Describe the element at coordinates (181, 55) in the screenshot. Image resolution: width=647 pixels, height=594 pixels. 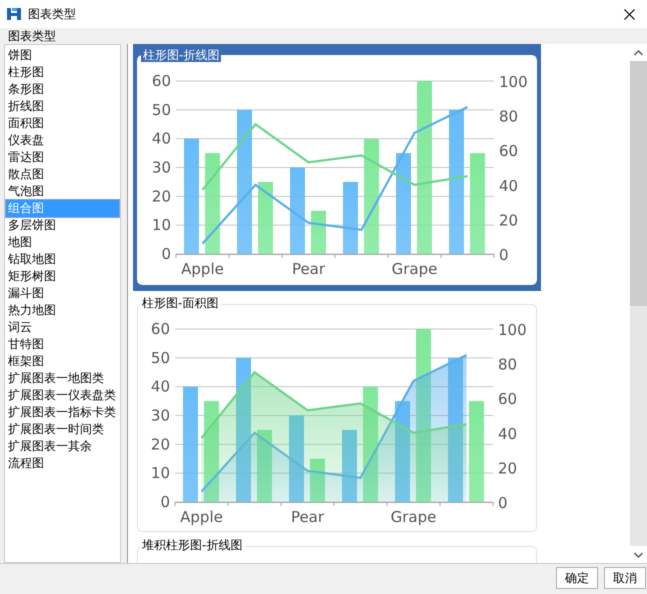
I see `preview-title: 柱形图-折线图` at that location.